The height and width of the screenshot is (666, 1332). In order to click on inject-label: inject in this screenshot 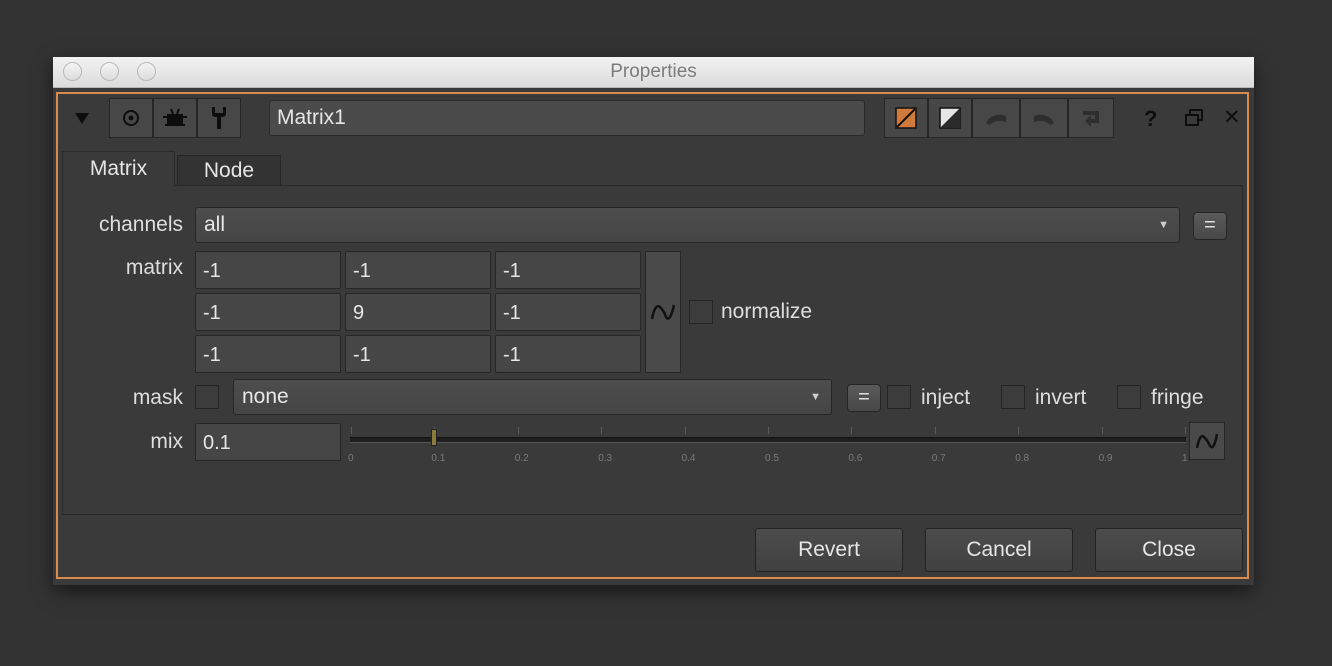, I will do `click(946, 397)`.